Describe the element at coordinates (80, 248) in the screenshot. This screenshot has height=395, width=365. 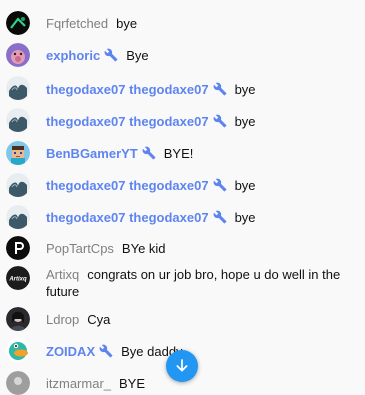
I see `author-name: PopTartCps` at that location.